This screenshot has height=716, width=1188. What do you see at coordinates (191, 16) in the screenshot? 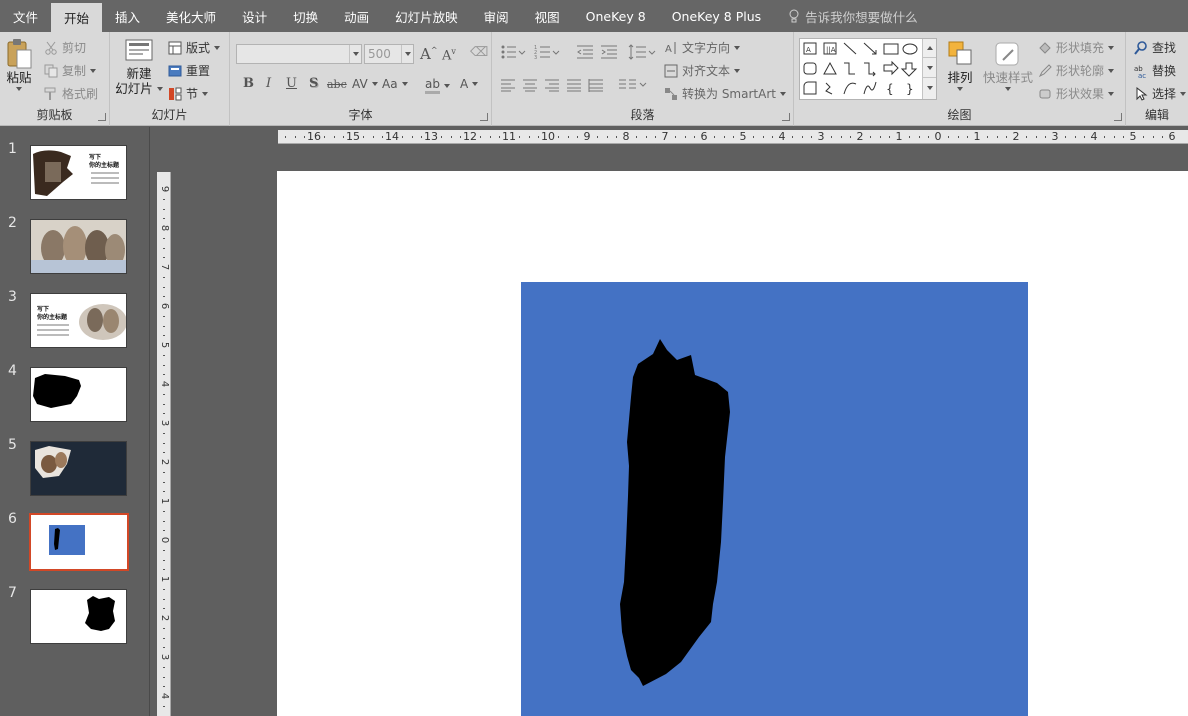
I see `menu-tab-3: 美化大师` at bounding box center [191, 16].